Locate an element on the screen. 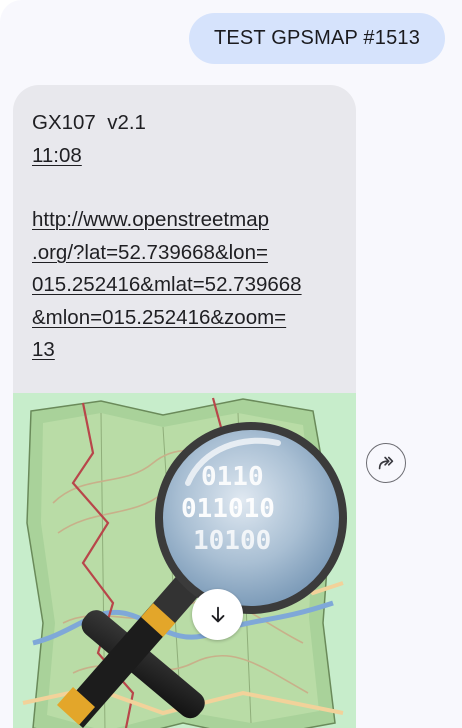 Image resolution: width=462 pixels, height=728 pixels. svg-text: 10100 is located at coordinates (232, 541).